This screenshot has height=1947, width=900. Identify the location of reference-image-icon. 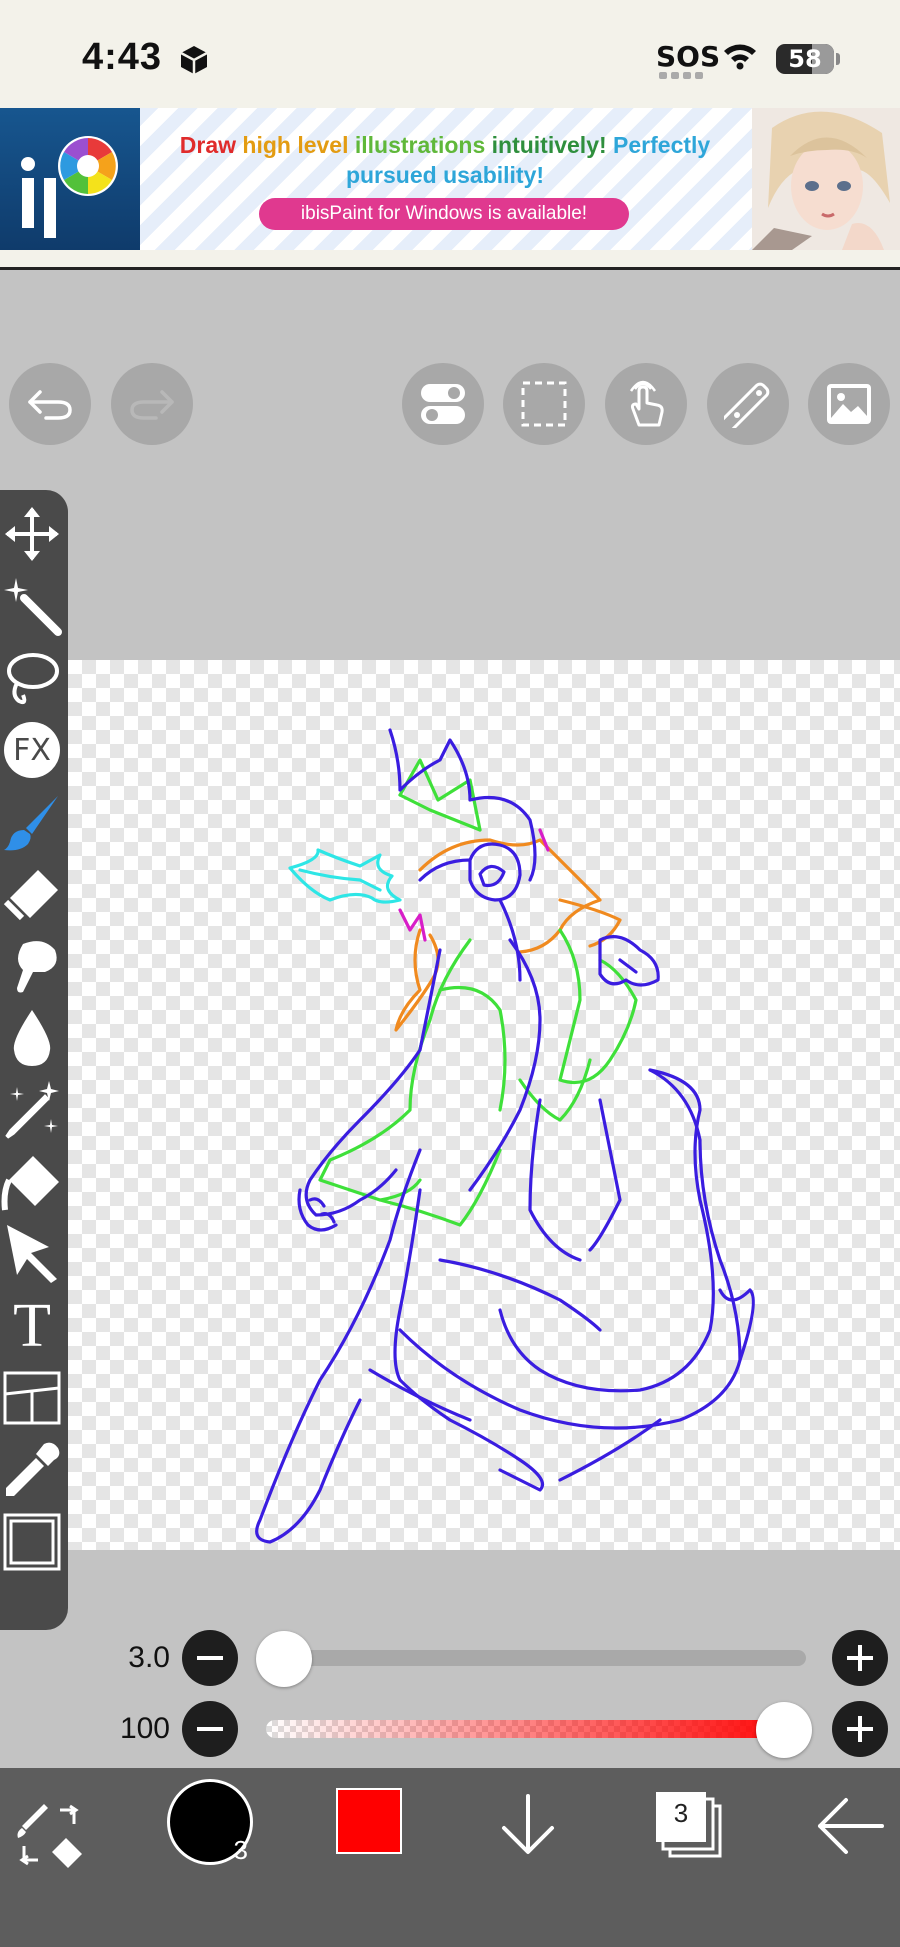
(849, 404).